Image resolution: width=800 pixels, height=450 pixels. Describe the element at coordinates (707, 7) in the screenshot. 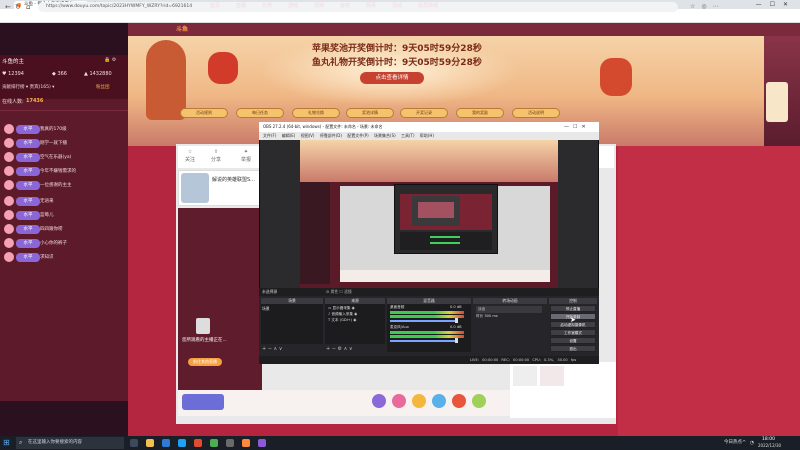

I see `browser-toolbar-icons: ☆◎⋯` at that location.